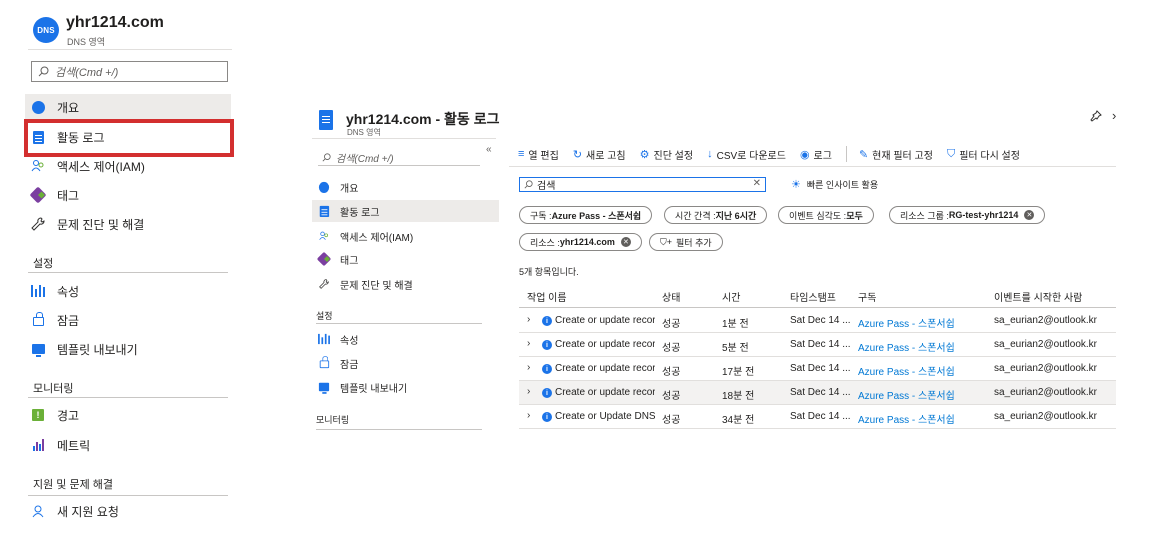  Describe the element at coordinates (842, 185) in the screenshot. I see `button-label: 빠른 인사이트 활용` at that location.